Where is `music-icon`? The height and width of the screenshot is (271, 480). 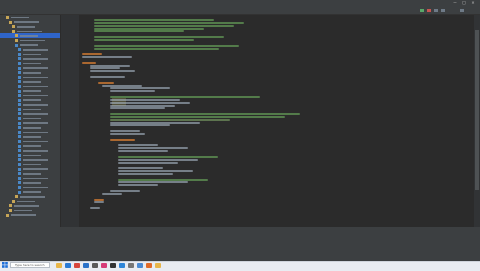 music-icon is located at coordinates (149, 265).